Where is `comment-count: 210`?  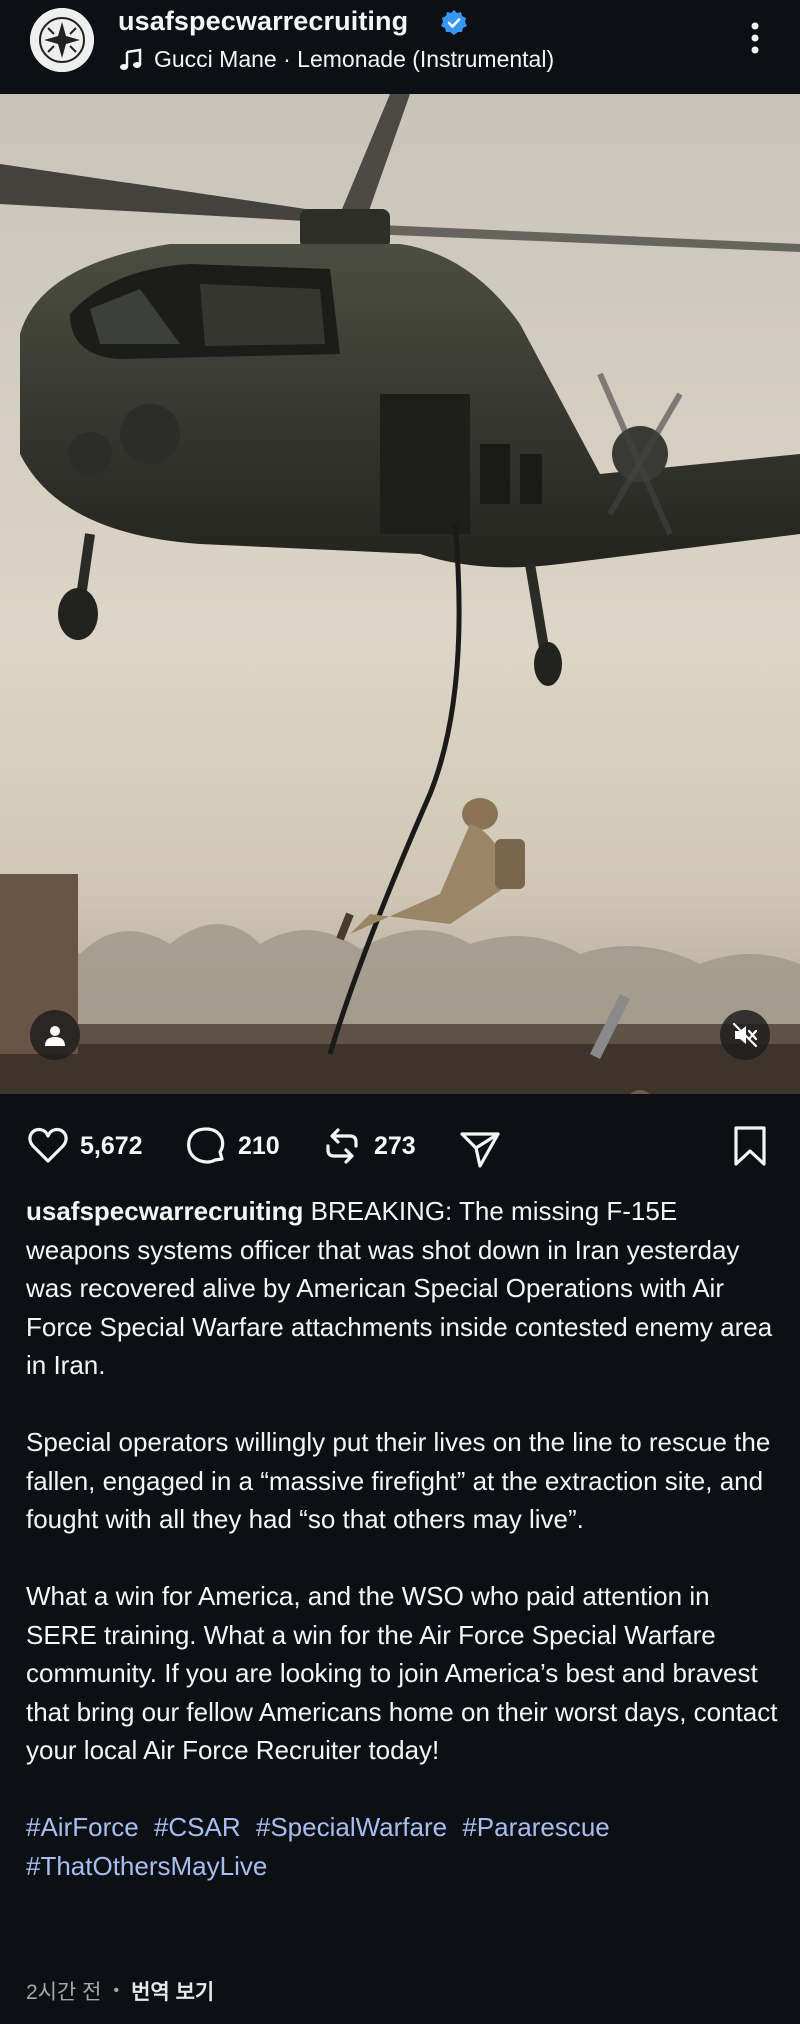 comment-count: 210 is located at coordinates (259, 1145).